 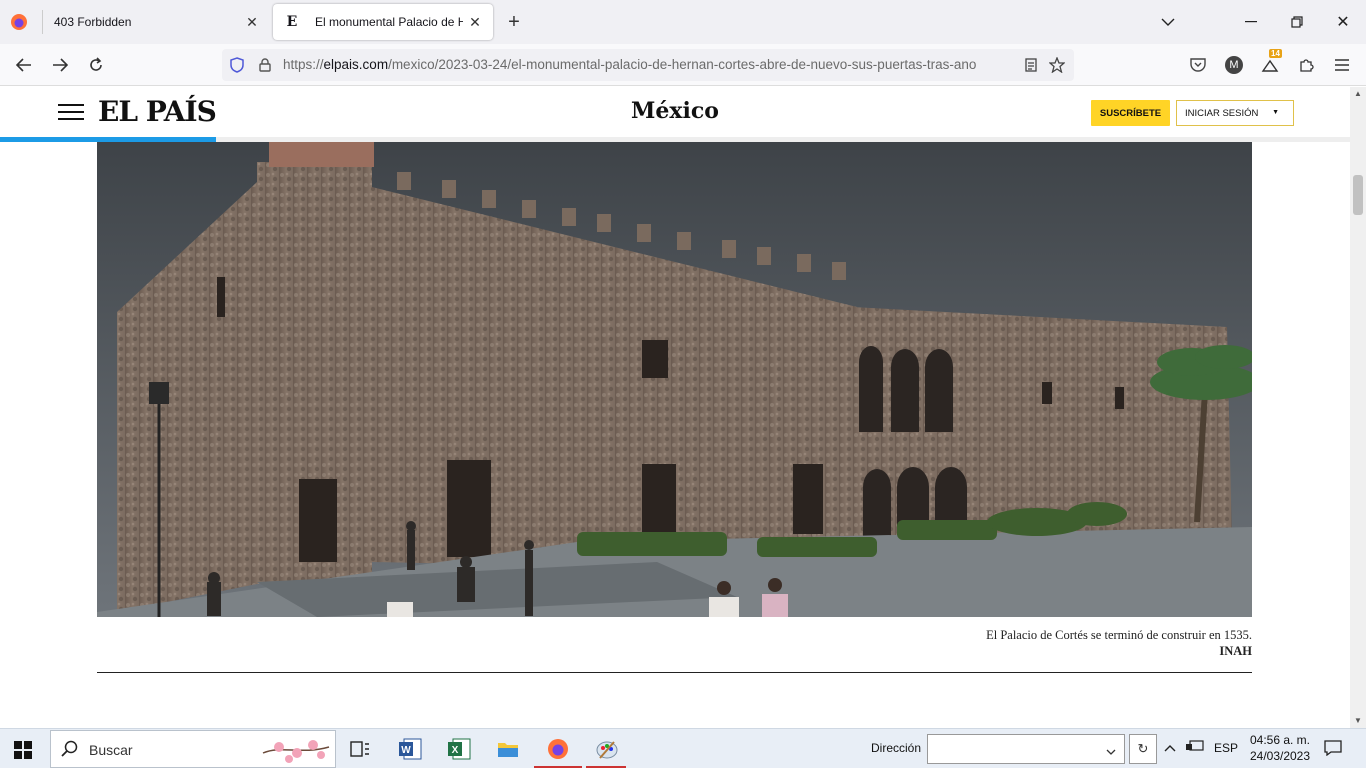 I want to click on word-icon: W, so click(x=410, y=749).